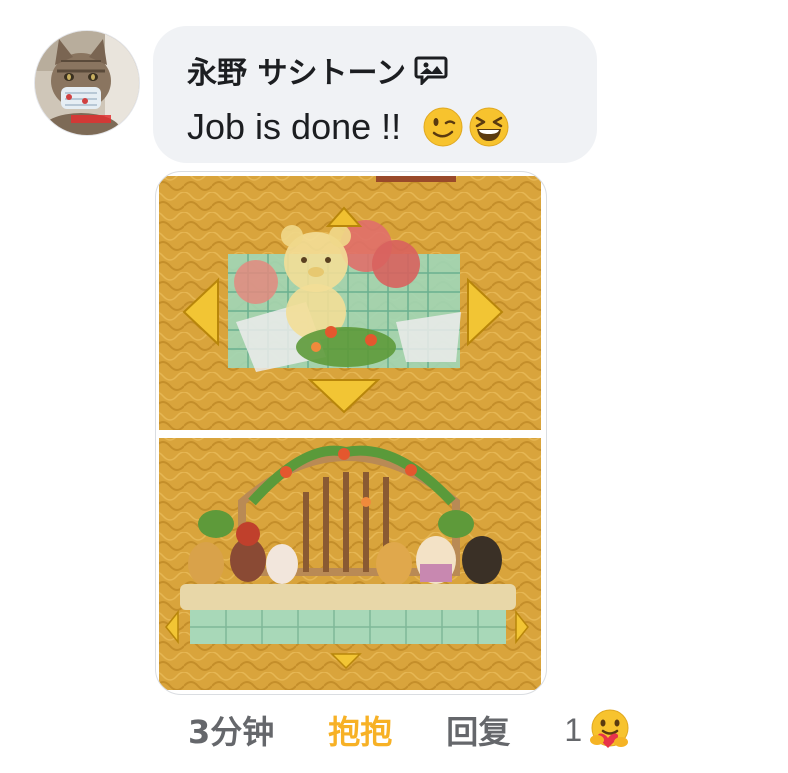  Describe the element at coordinates (231, 730) in the screenshot. I see `comment-timestamp: 3分钟` at that location.